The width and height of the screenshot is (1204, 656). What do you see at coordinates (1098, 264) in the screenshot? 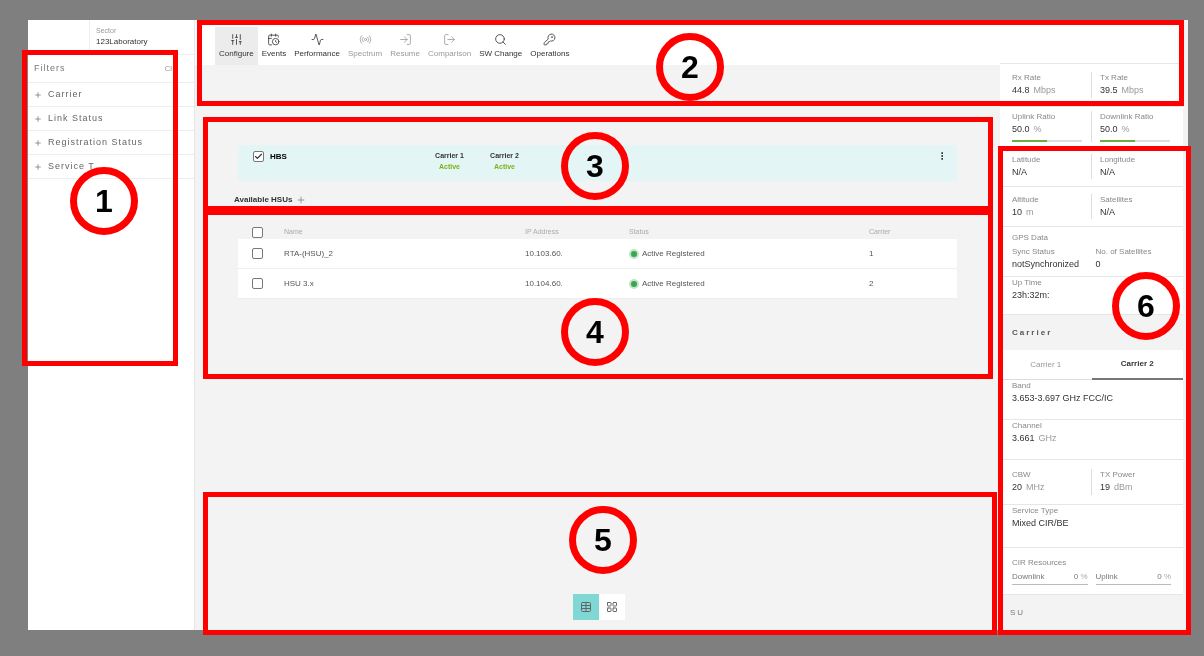
I see `field-value: 0` at bounding box center [1098, 264].